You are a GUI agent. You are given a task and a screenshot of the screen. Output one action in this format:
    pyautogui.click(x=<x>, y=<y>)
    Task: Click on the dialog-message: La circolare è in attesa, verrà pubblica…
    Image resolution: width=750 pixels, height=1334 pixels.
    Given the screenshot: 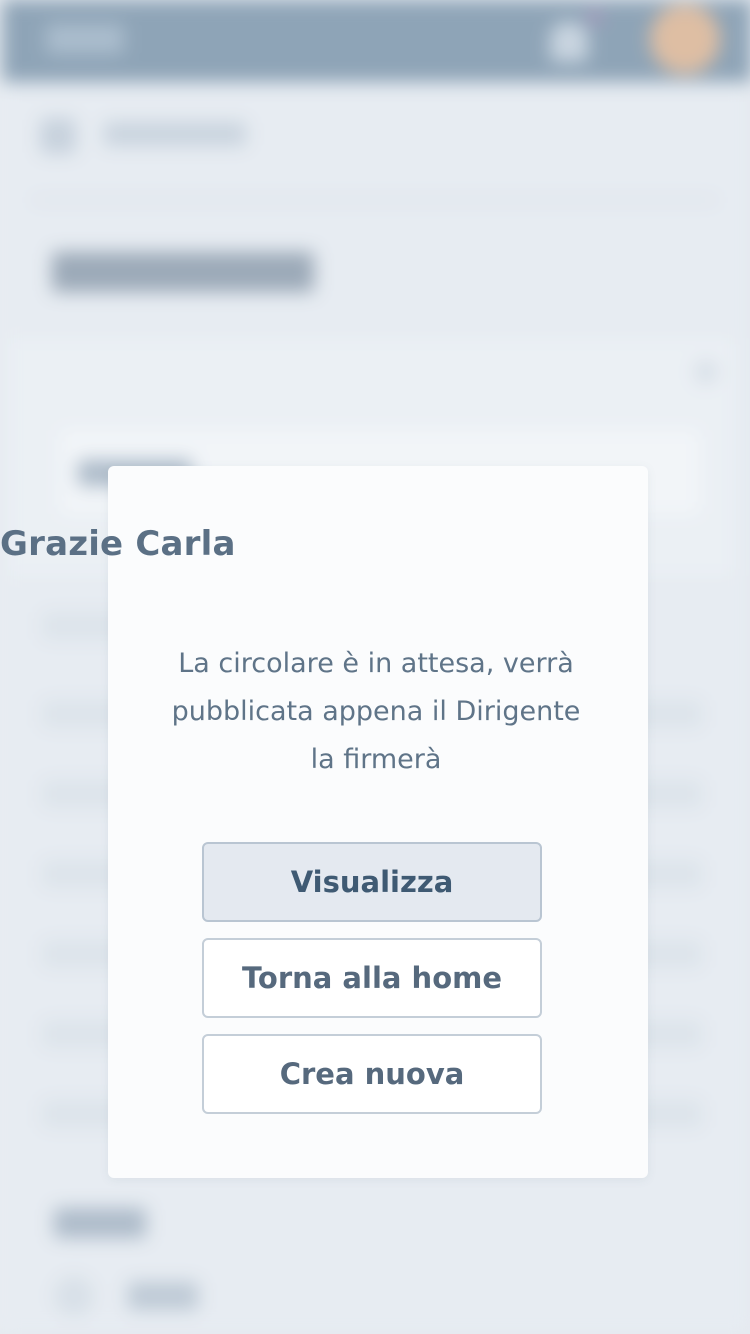 What is the action you would take?
    pyautogui.click(x=376, y=712)
    